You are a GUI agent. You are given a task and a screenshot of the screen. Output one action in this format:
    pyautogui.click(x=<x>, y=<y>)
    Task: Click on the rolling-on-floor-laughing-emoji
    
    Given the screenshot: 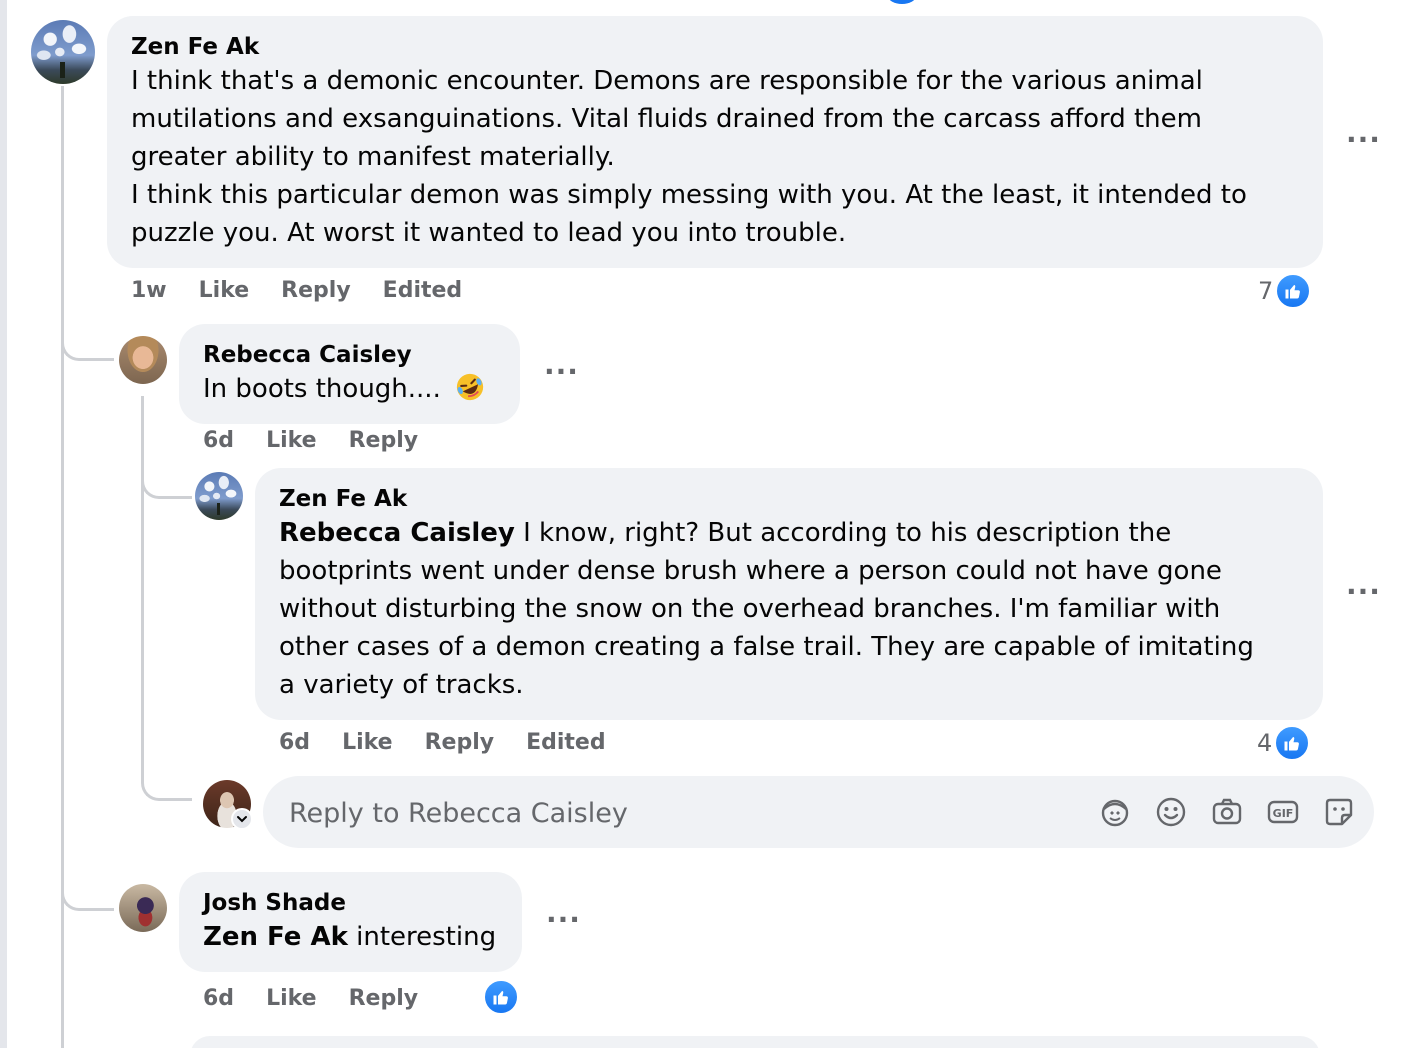 What is the action you would take?
    pyautogui.click(x=470, y=387)
    